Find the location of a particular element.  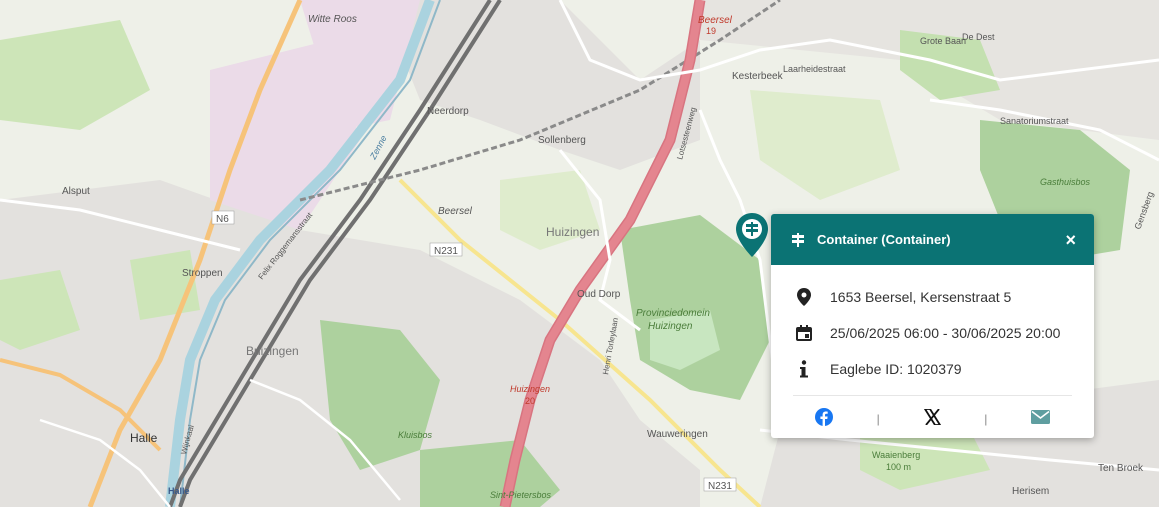

email-icon is located at coordinates (1041, 419).